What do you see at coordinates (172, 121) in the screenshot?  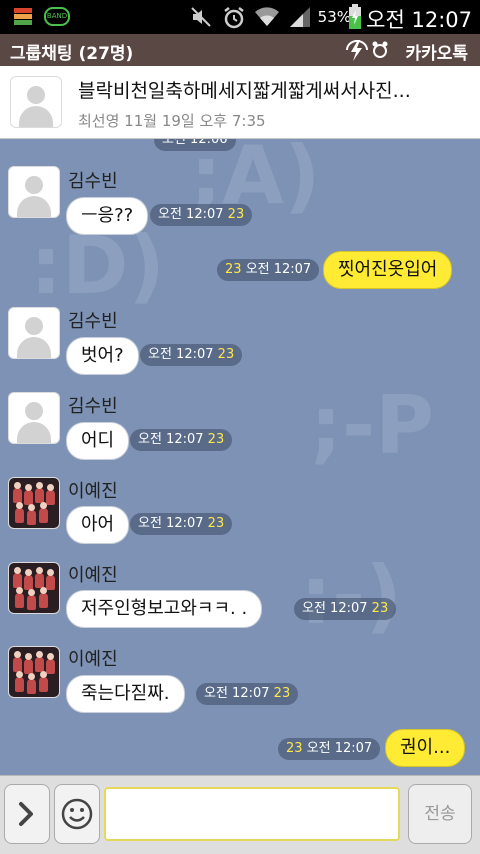 I see `notice-author-date: 최선영 11월 19일 오후 7:35` at bounding box center [172, 121].